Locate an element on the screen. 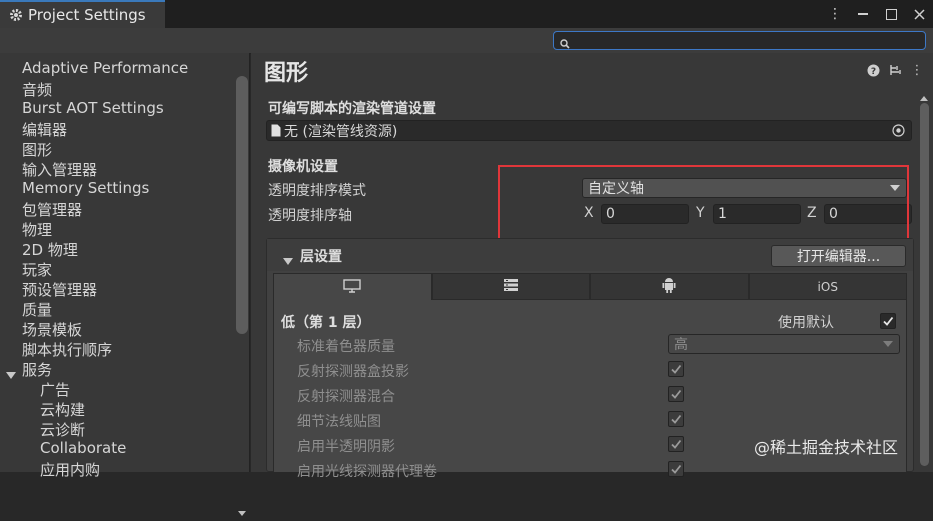  sidebar-item: 脚本执行顺序 is located at coordinates (67, 349).